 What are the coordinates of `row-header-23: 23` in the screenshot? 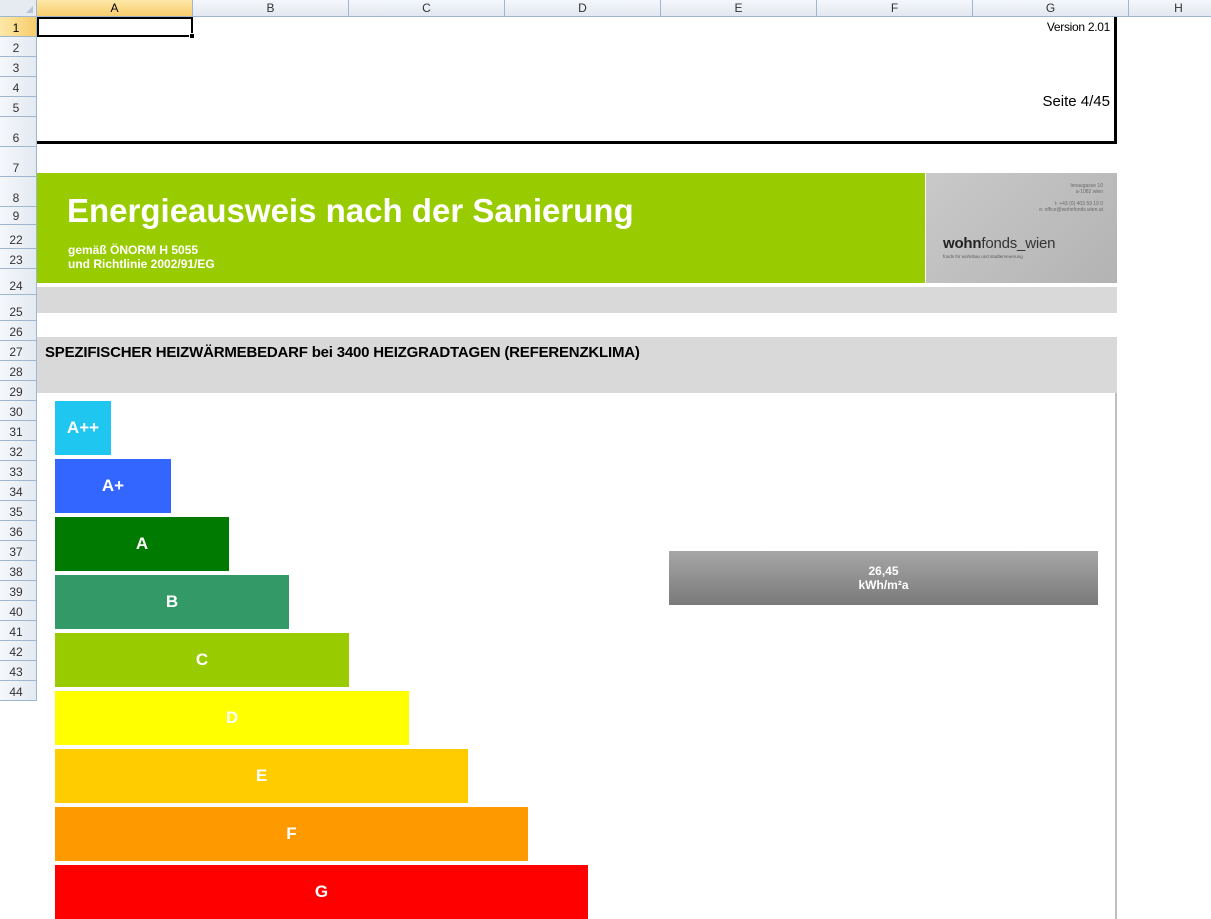 It's located at (18, 259).